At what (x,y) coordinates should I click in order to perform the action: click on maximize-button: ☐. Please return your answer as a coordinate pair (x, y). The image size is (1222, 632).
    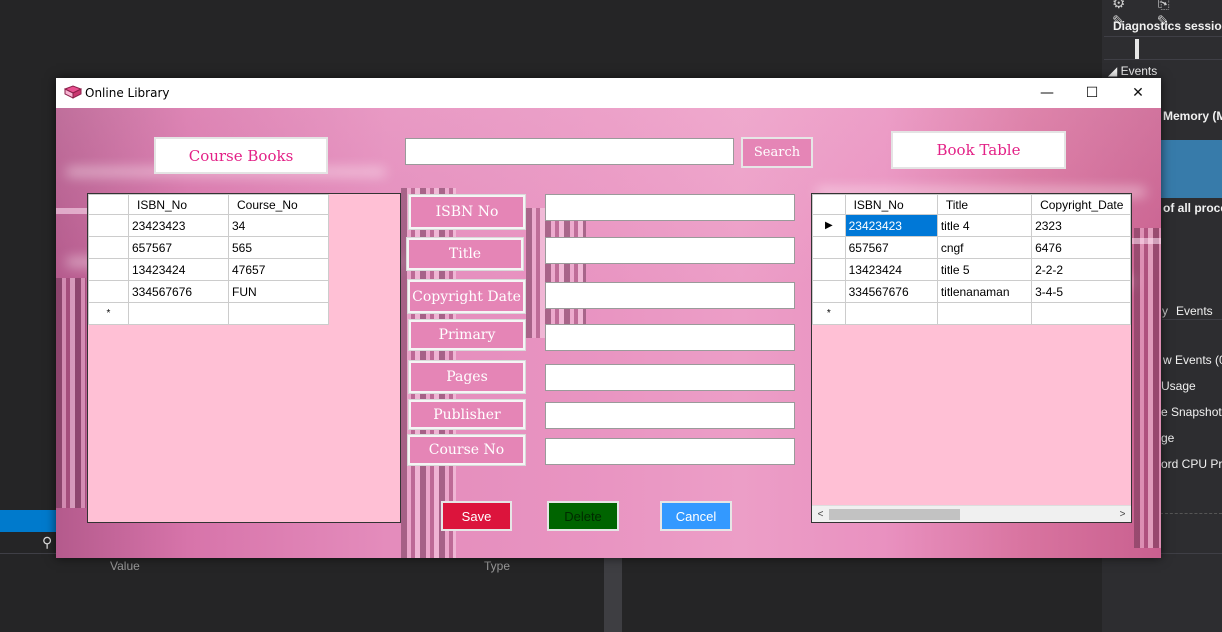
    Looking at the image, I should click on (1092, 93).